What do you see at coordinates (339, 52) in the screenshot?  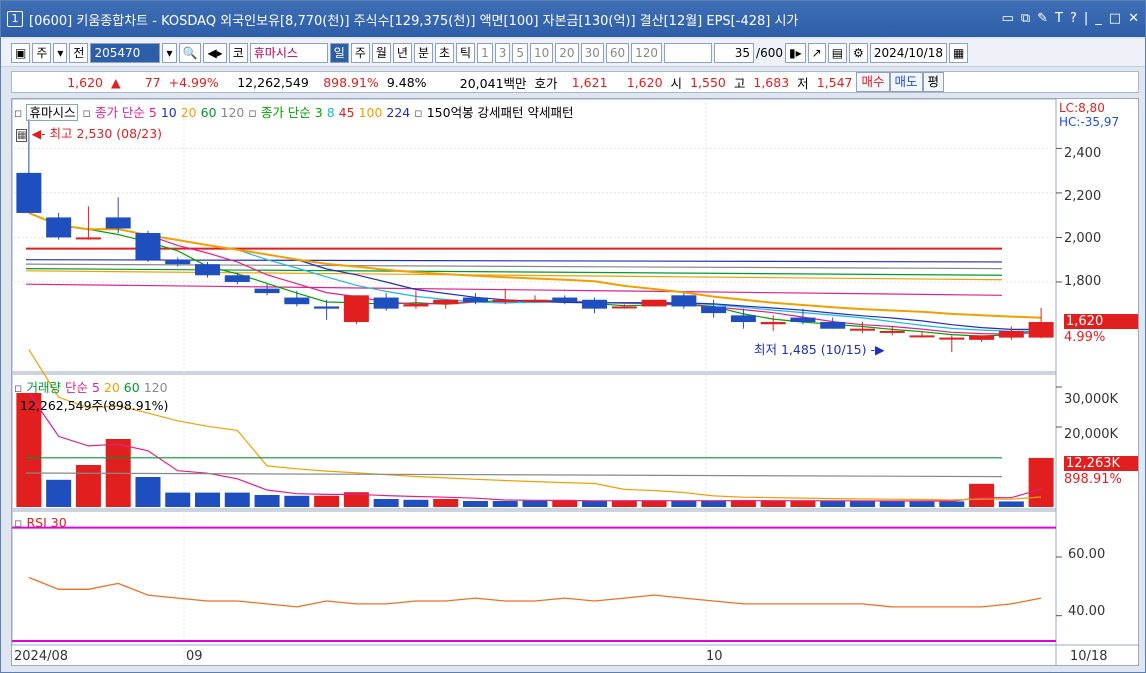 I see `period-day-button: 일` at bounding box center [339, 52].